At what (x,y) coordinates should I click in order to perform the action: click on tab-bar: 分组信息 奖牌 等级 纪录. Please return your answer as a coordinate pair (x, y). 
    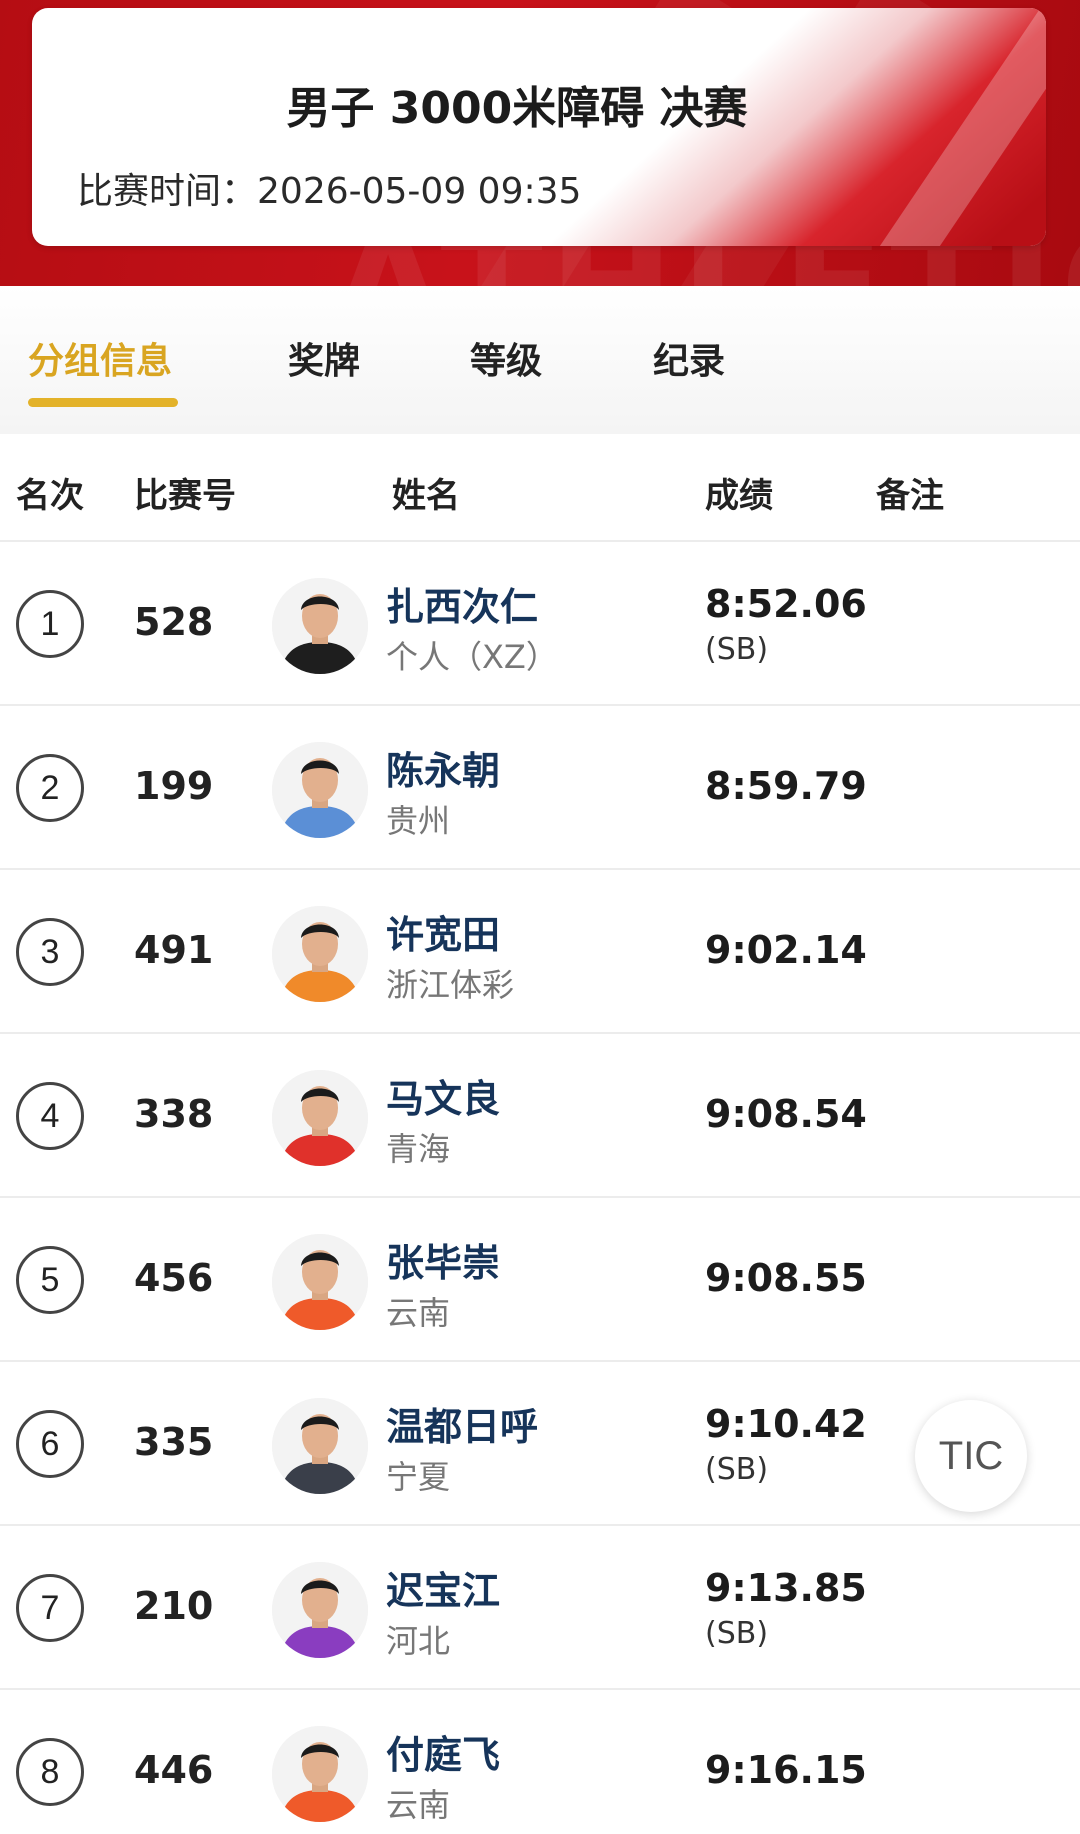
    Looking at the image, I should click on (540, 360).